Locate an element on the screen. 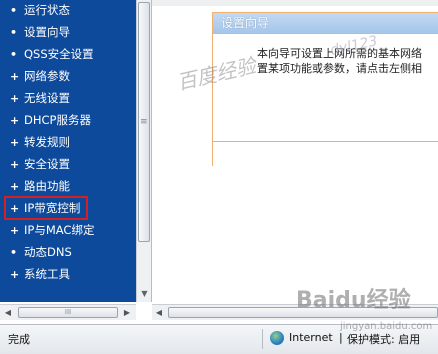  nav-item-routing: + 路由功能 is located at coordinates (40, 186).